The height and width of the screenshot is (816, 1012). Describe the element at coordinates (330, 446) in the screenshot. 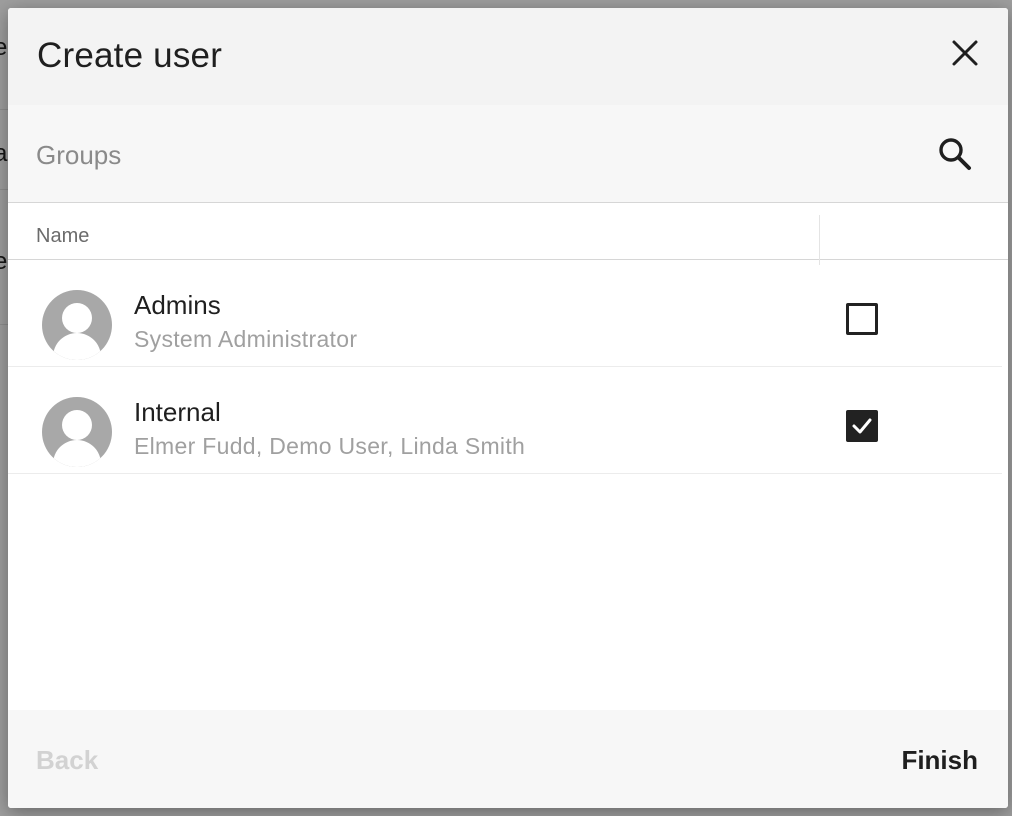

I see `group-members: Elmer Fudd, Demo User, Linda Smith` at that location.